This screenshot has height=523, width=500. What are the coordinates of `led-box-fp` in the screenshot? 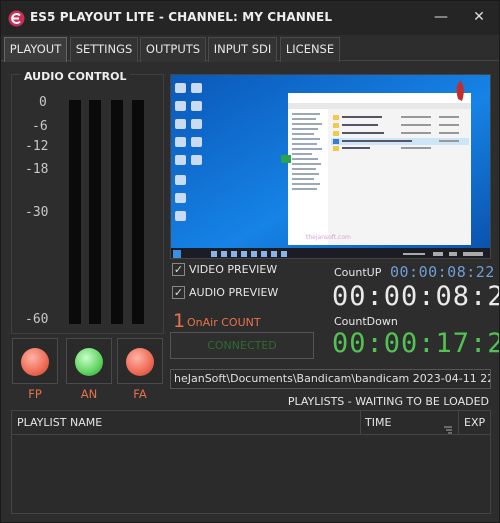 It's located at (35, 361).